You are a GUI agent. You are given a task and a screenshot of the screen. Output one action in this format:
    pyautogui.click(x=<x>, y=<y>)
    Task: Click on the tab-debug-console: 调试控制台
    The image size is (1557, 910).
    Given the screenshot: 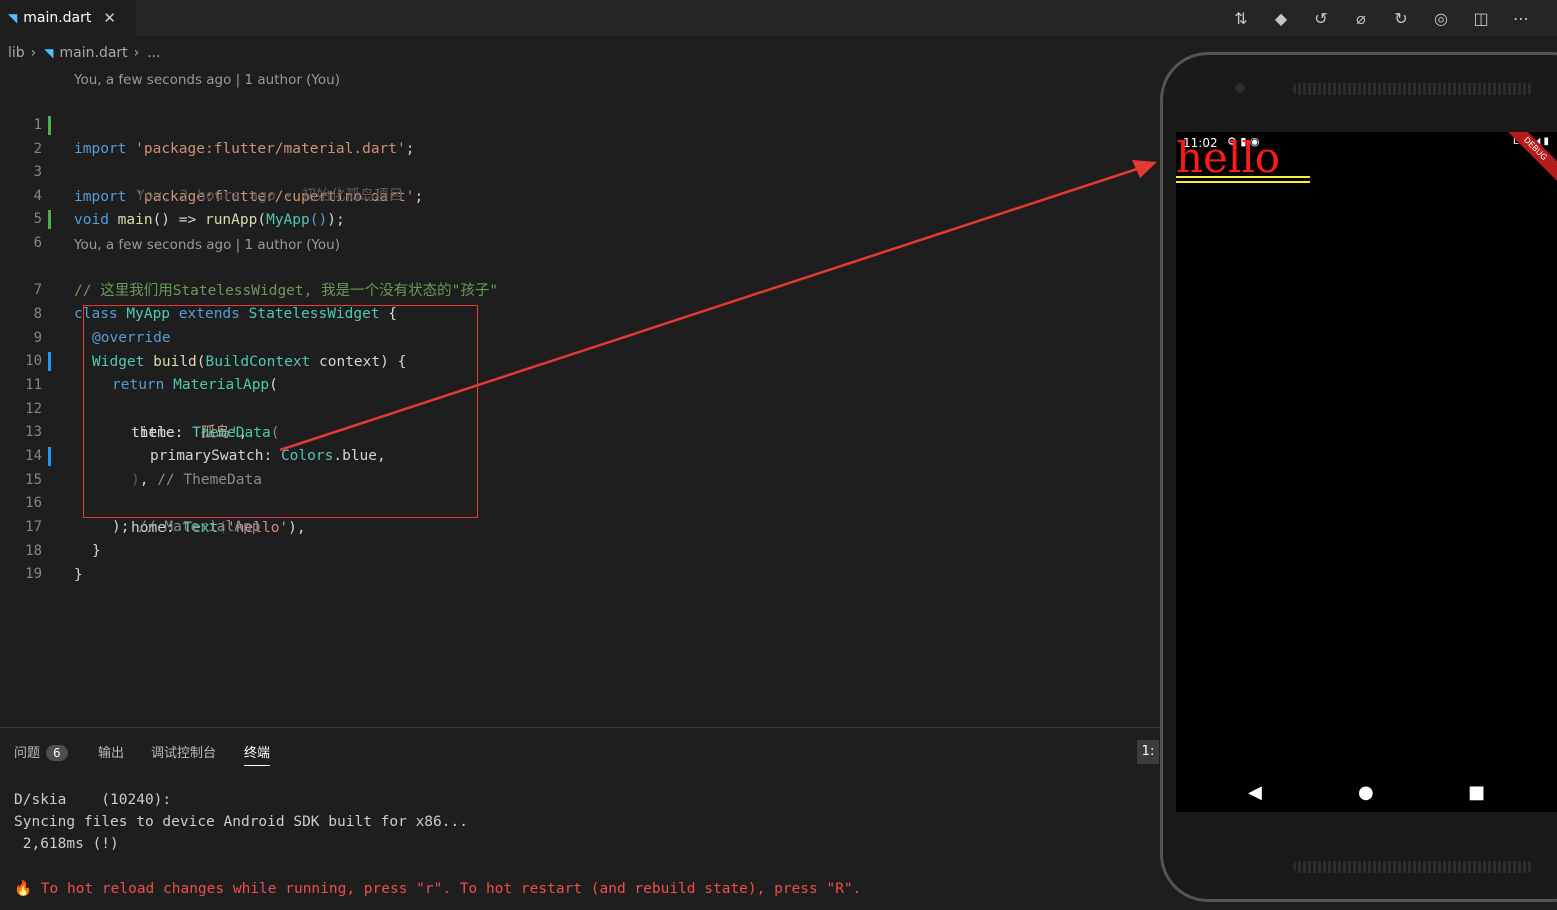 What is the action you would take?
    pyautogui.click(x=183, y=751)
    